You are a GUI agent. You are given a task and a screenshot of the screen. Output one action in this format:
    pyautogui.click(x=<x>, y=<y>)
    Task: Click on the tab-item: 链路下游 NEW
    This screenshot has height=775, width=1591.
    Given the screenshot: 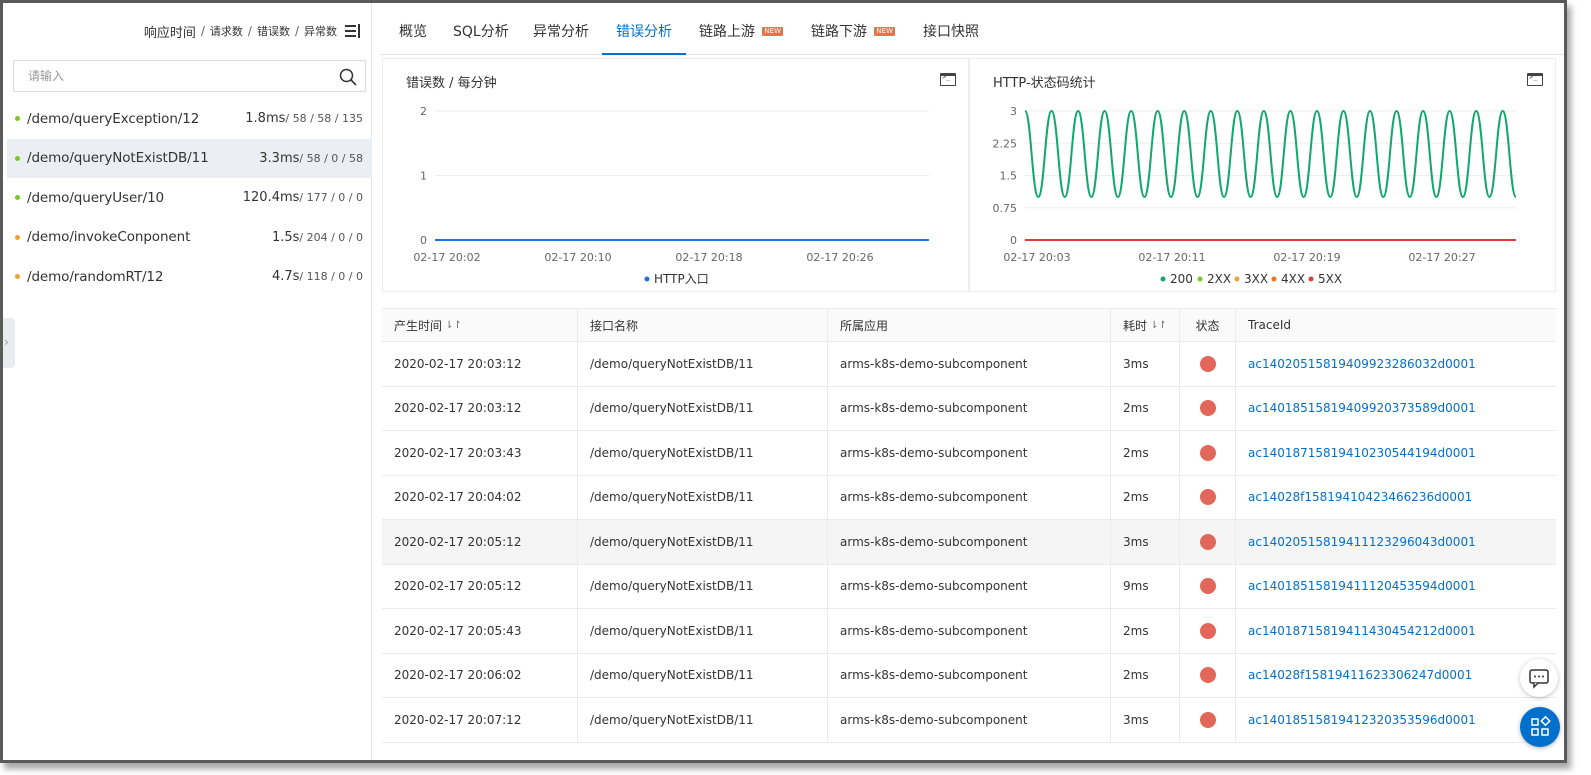 What is the action you would take?
    pyautogui.click(x=853, y=29)
    